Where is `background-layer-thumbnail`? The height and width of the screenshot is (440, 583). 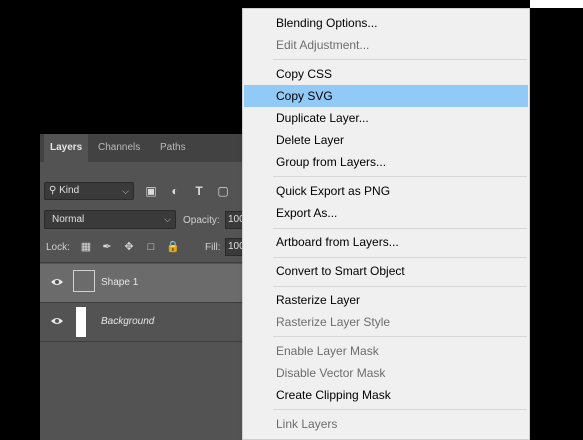 background-layer-thumbnail is located at coordinates (81, 322).